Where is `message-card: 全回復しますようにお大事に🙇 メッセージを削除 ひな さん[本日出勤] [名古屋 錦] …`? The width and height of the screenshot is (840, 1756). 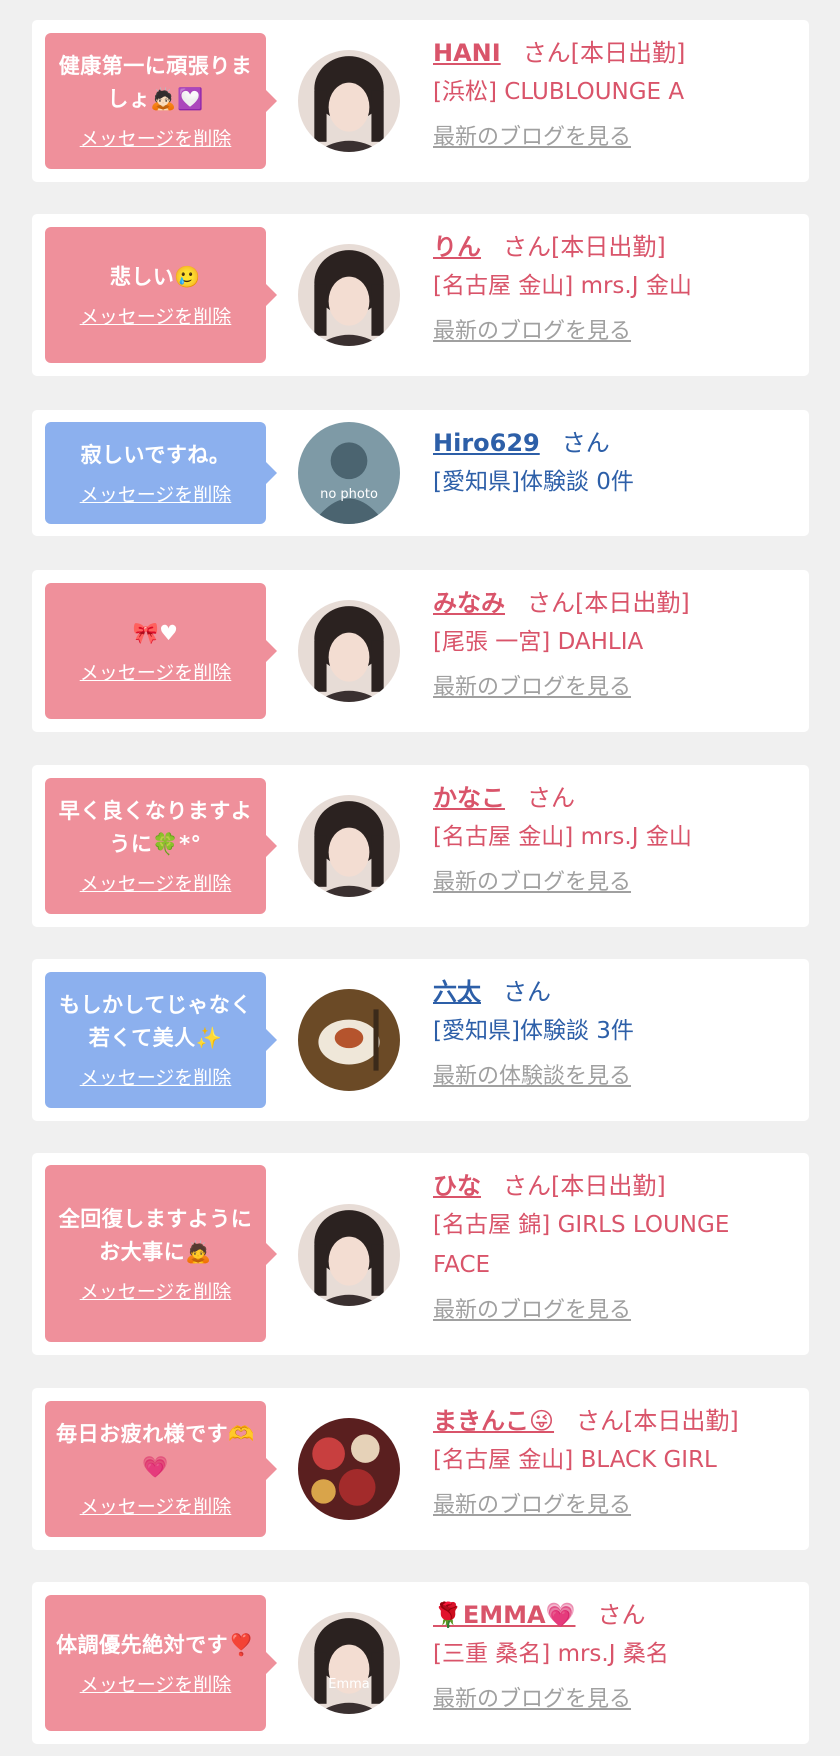 message-card: 全回復しますようにお大事に🙇 メッセージを削除 ひな さん[本日出勤] [名古屋 錦] … is located at coordinates (420, 1254).